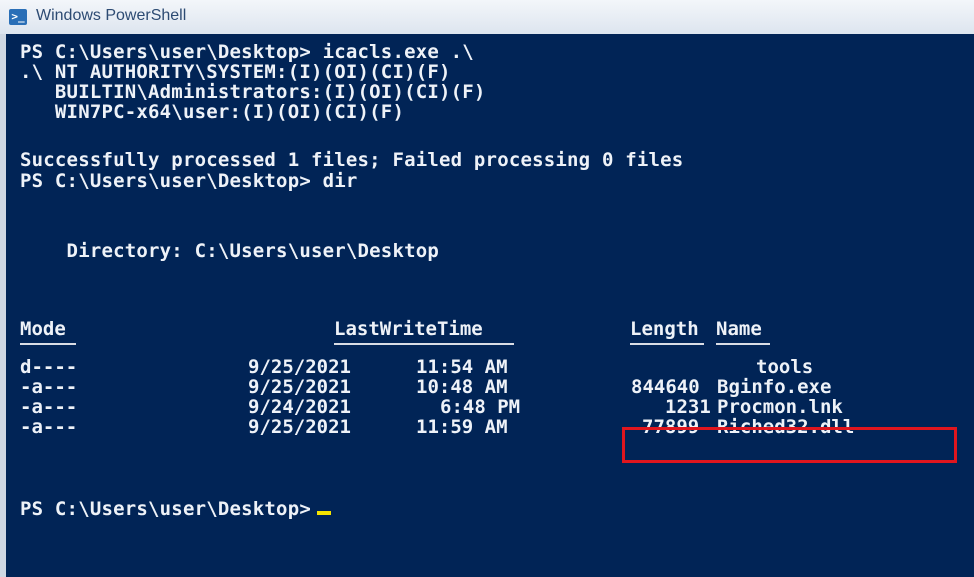  What do you see at coordinates (774, 387) in the screenshot?
I see `table-row-name: Bginfo.exe` at bounding box center [774, 387].